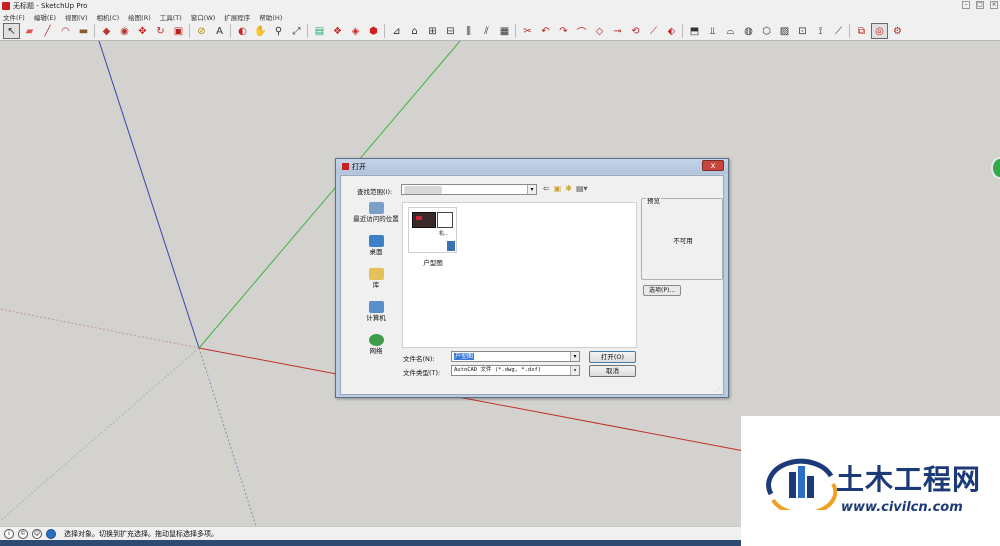 The height and width of the screenshot is (546, 1000). What do you see at coordinates (359, 166) in the screenshot?
I see `dialog-title: 打开` at bounding box center [359, 166].